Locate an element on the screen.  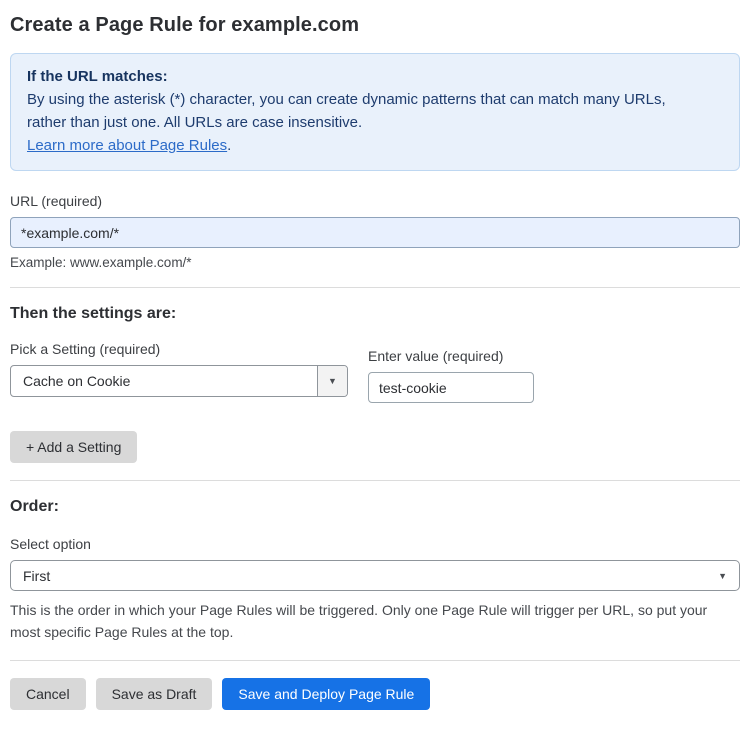
setting-select-value: Cache on Cookie is located at coordinates (77, 381).